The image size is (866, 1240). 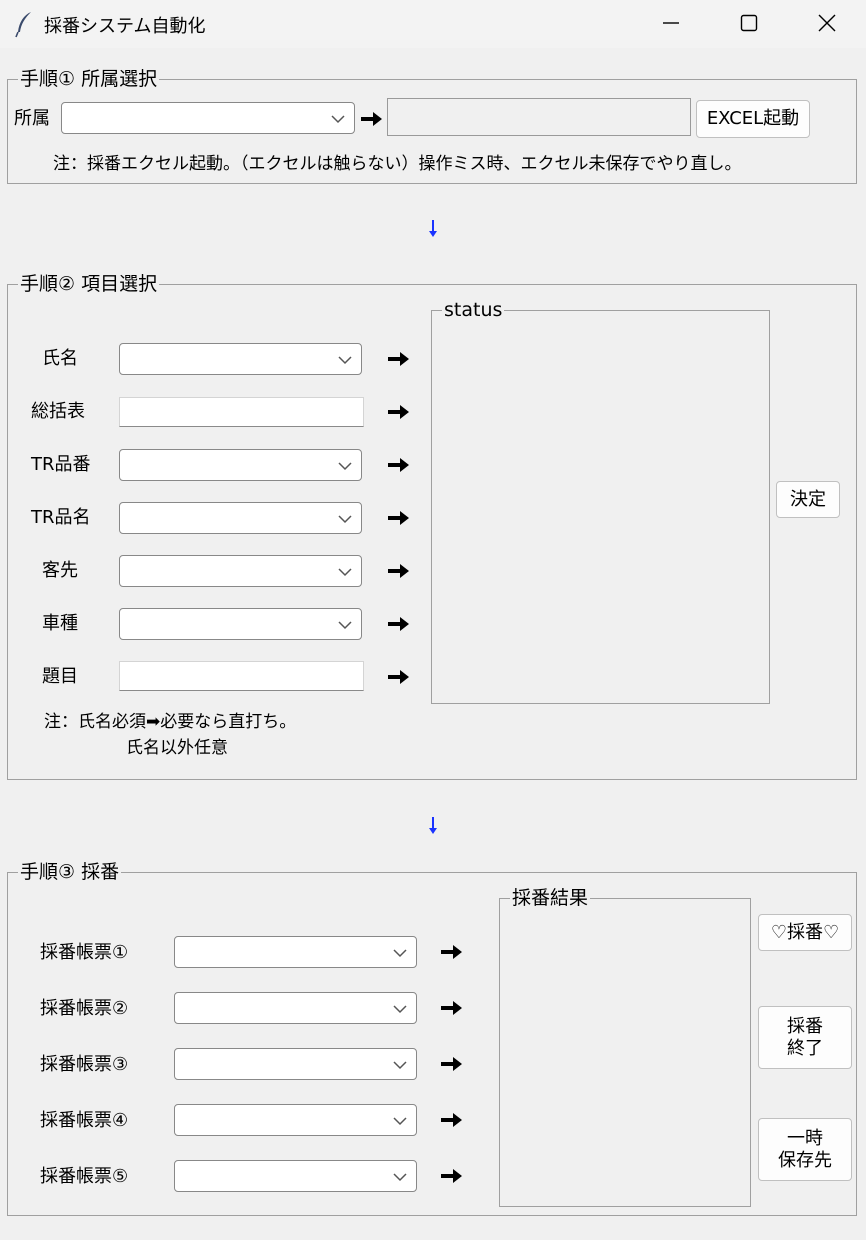 I want to click on customer-combobox, so click(x=240, y=571).